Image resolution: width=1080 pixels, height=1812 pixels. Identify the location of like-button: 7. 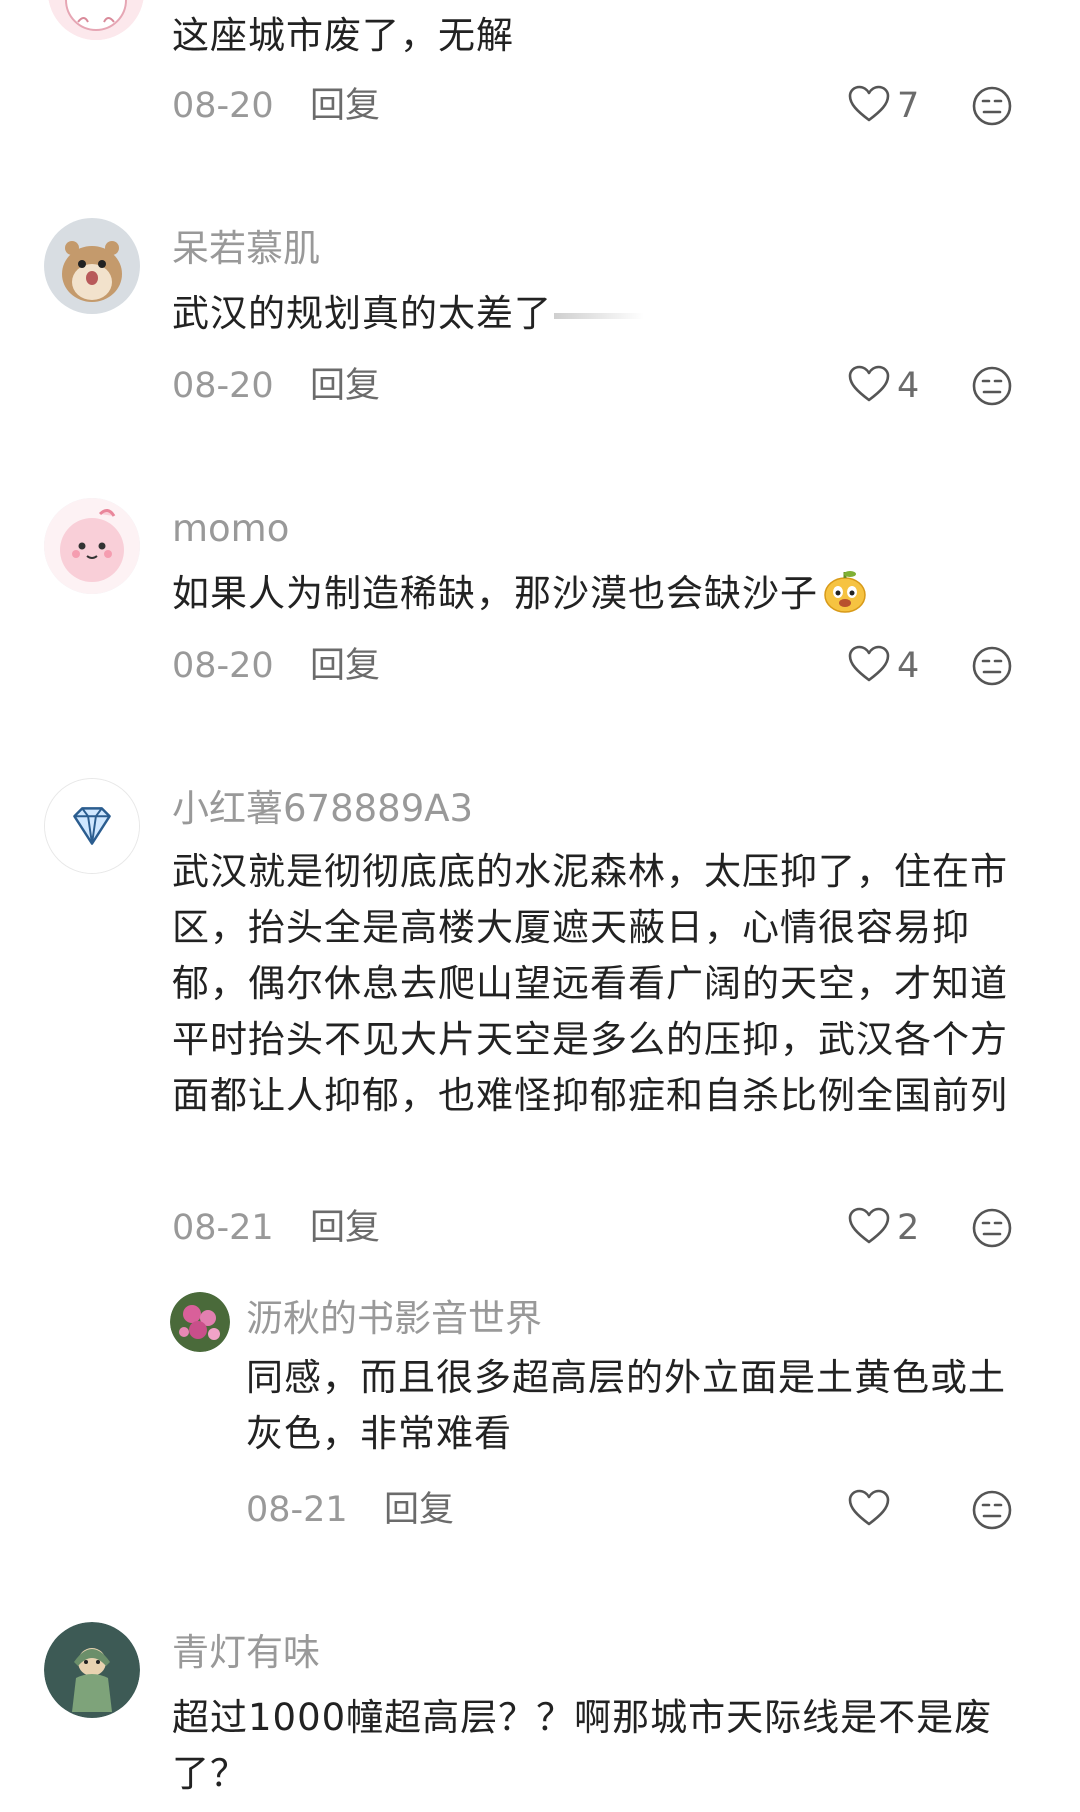
(883, 106).